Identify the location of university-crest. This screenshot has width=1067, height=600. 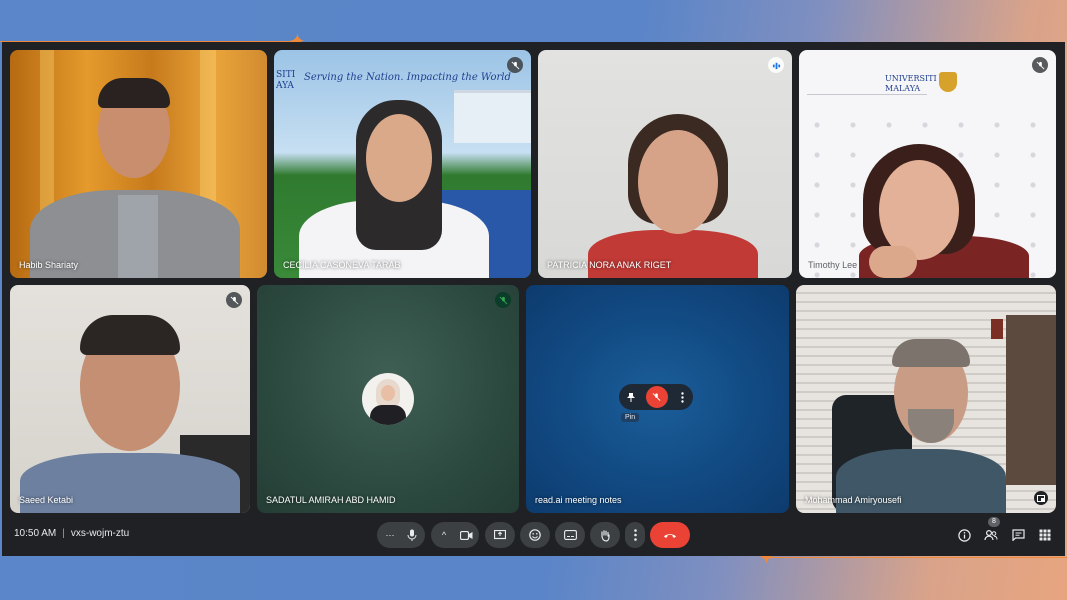
(948, 82).